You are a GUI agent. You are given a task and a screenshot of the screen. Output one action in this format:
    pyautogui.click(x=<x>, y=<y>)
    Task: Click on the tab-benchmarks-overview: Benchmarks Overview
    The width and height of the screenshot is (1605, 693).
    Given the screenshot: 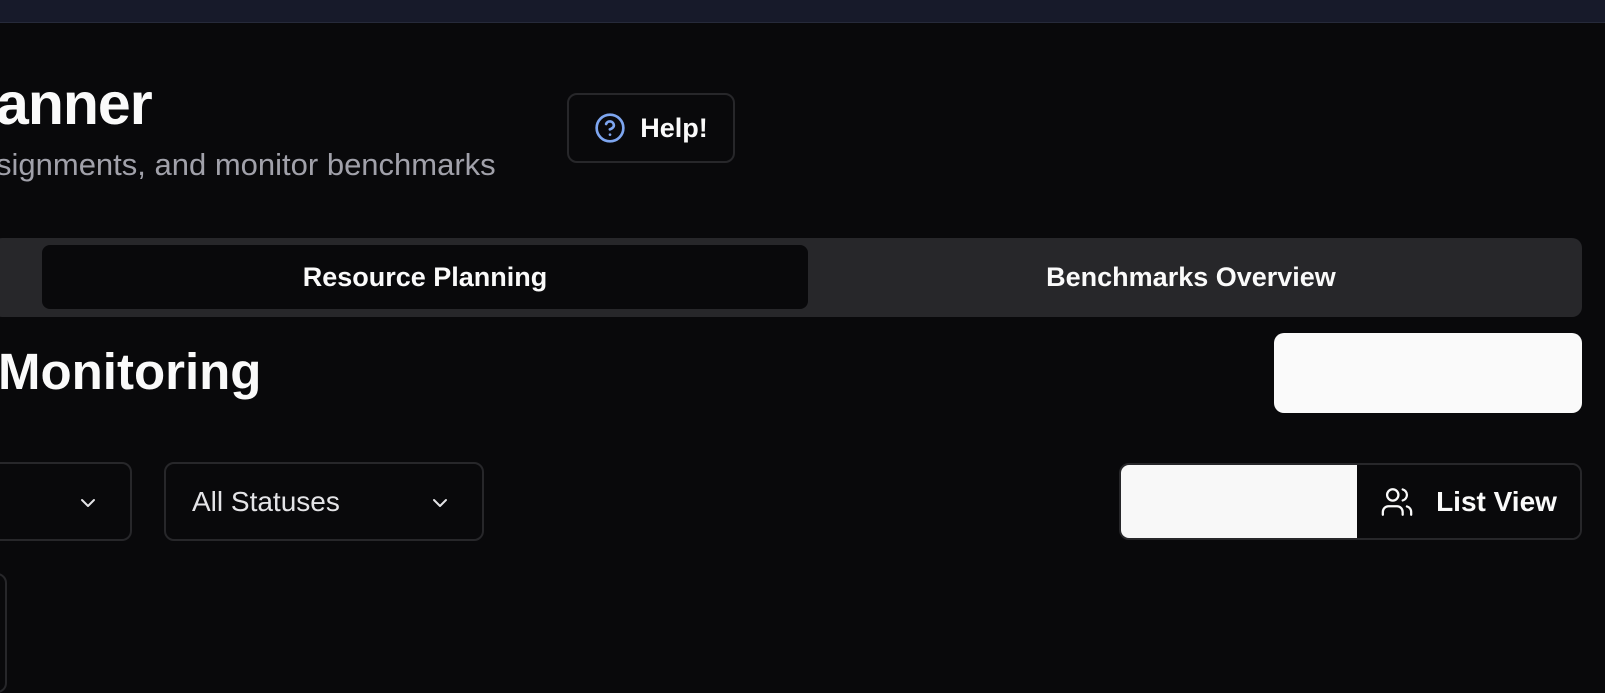 What is the action you would take?
    pyautogui.click(x=1191, y=277)
    